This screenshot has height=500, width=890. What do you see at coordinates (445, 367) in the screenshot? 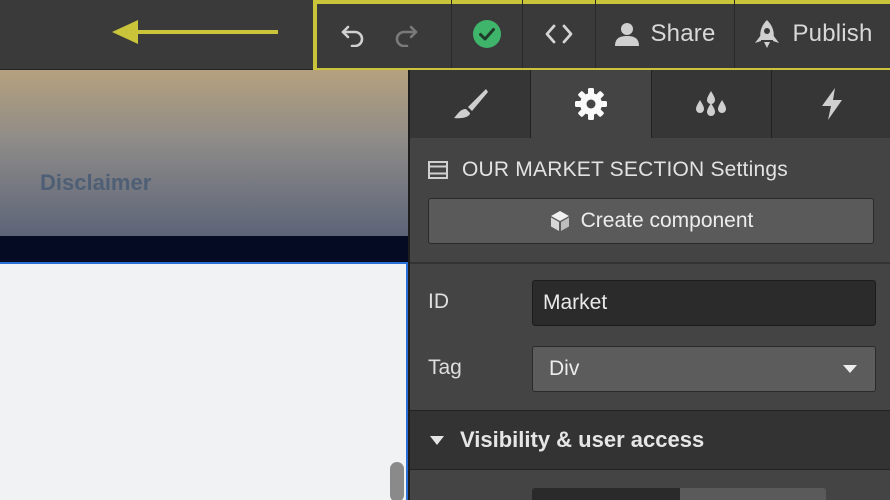
I see `tag-label: Tag` at bounding box center [445, 367].